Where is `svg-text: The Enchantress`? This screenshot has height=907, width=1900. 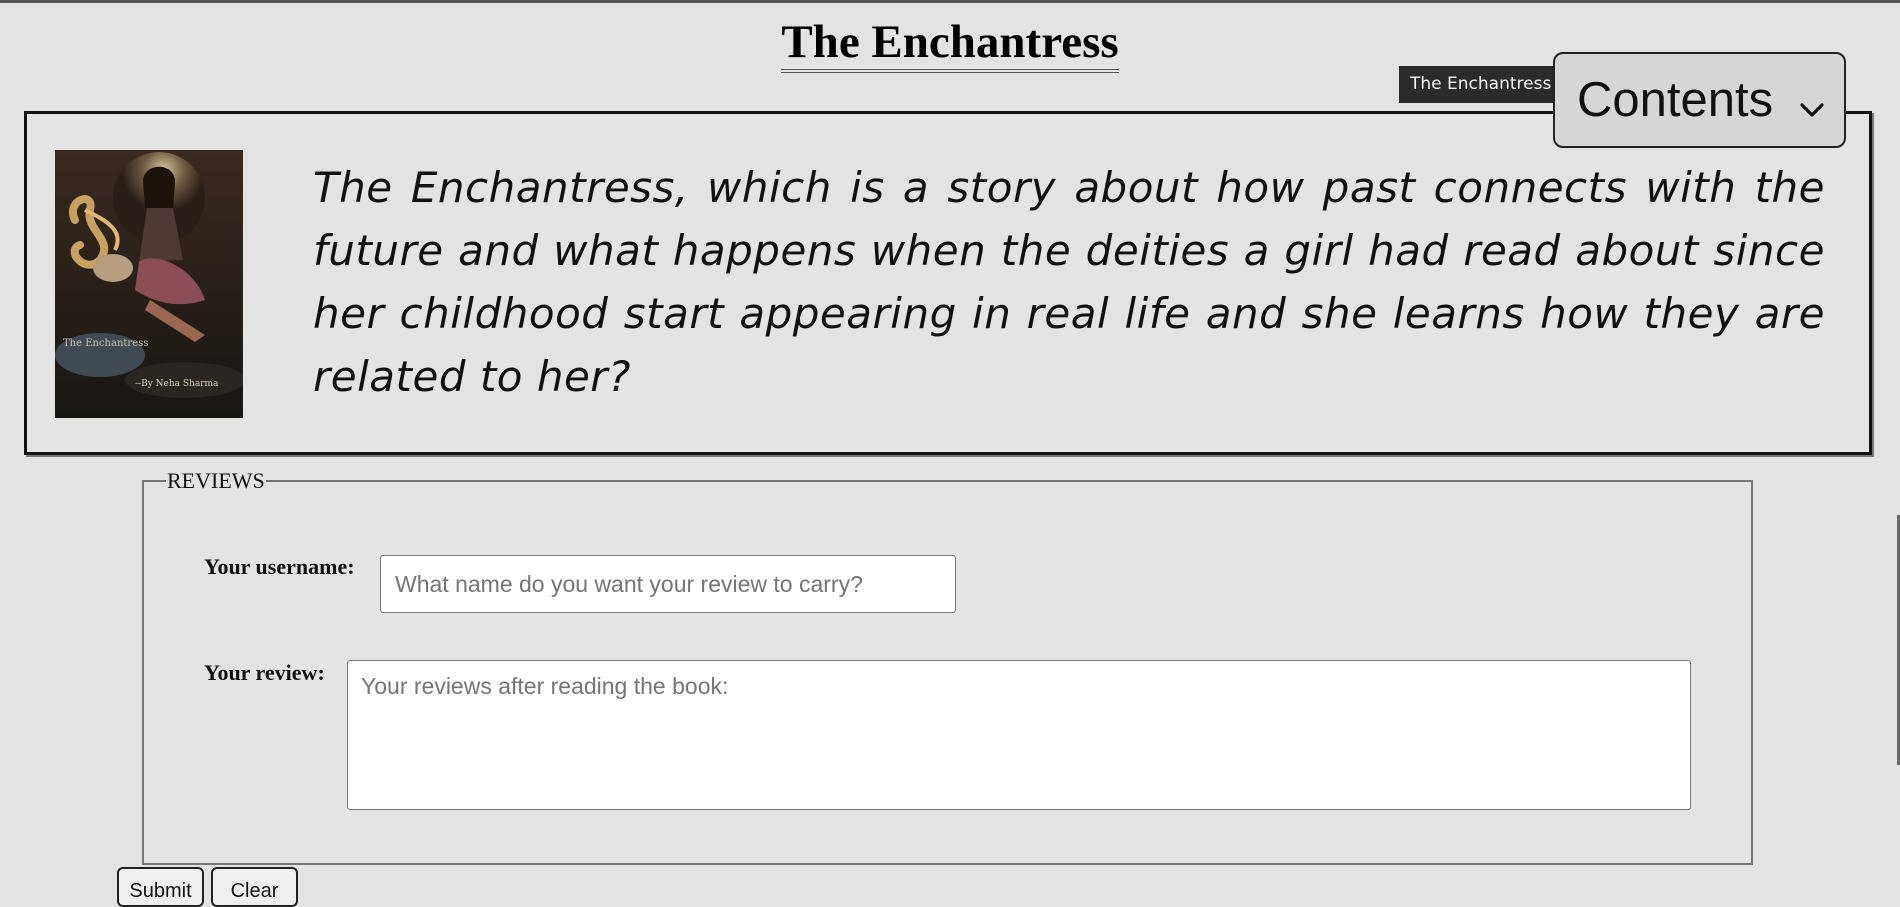
svg-text: The Enchantress is located at coordinates (105, 343).